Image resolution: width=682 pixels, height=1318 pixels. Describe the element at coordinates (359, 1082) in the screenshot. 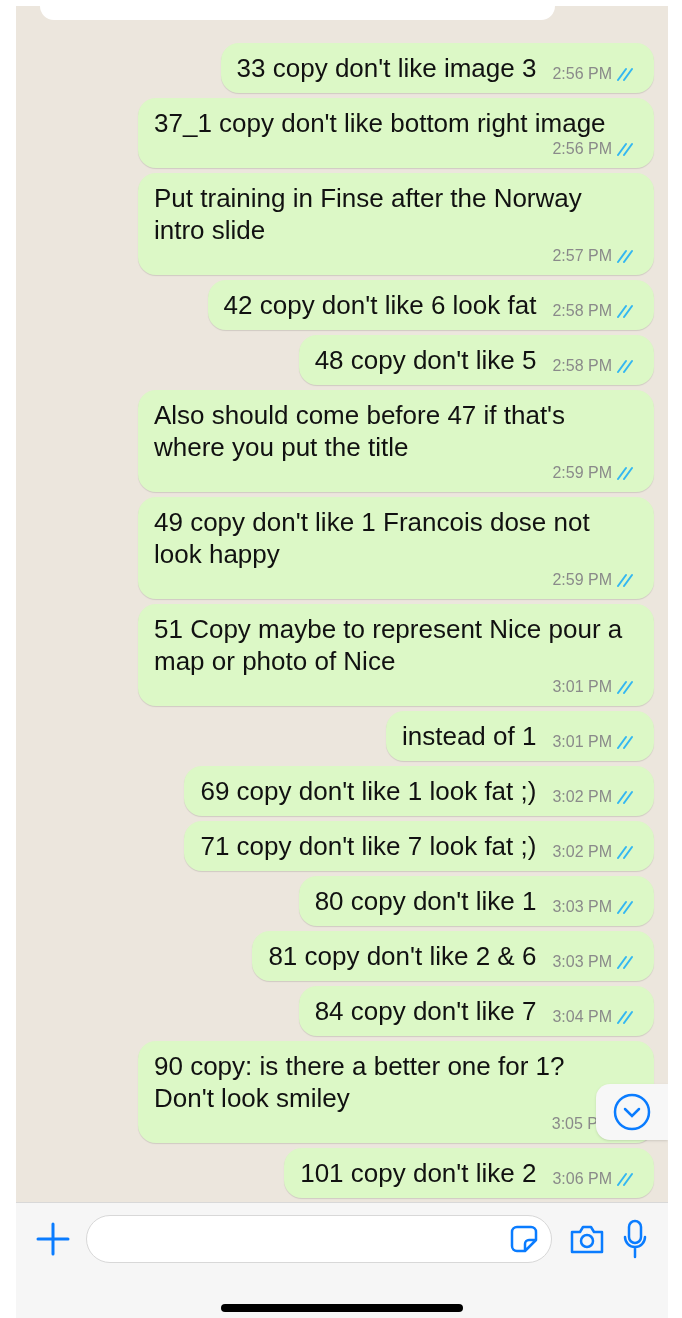

I see `message-text: 90 copy: is there a better one for 1? Don't look smiley` at that location.